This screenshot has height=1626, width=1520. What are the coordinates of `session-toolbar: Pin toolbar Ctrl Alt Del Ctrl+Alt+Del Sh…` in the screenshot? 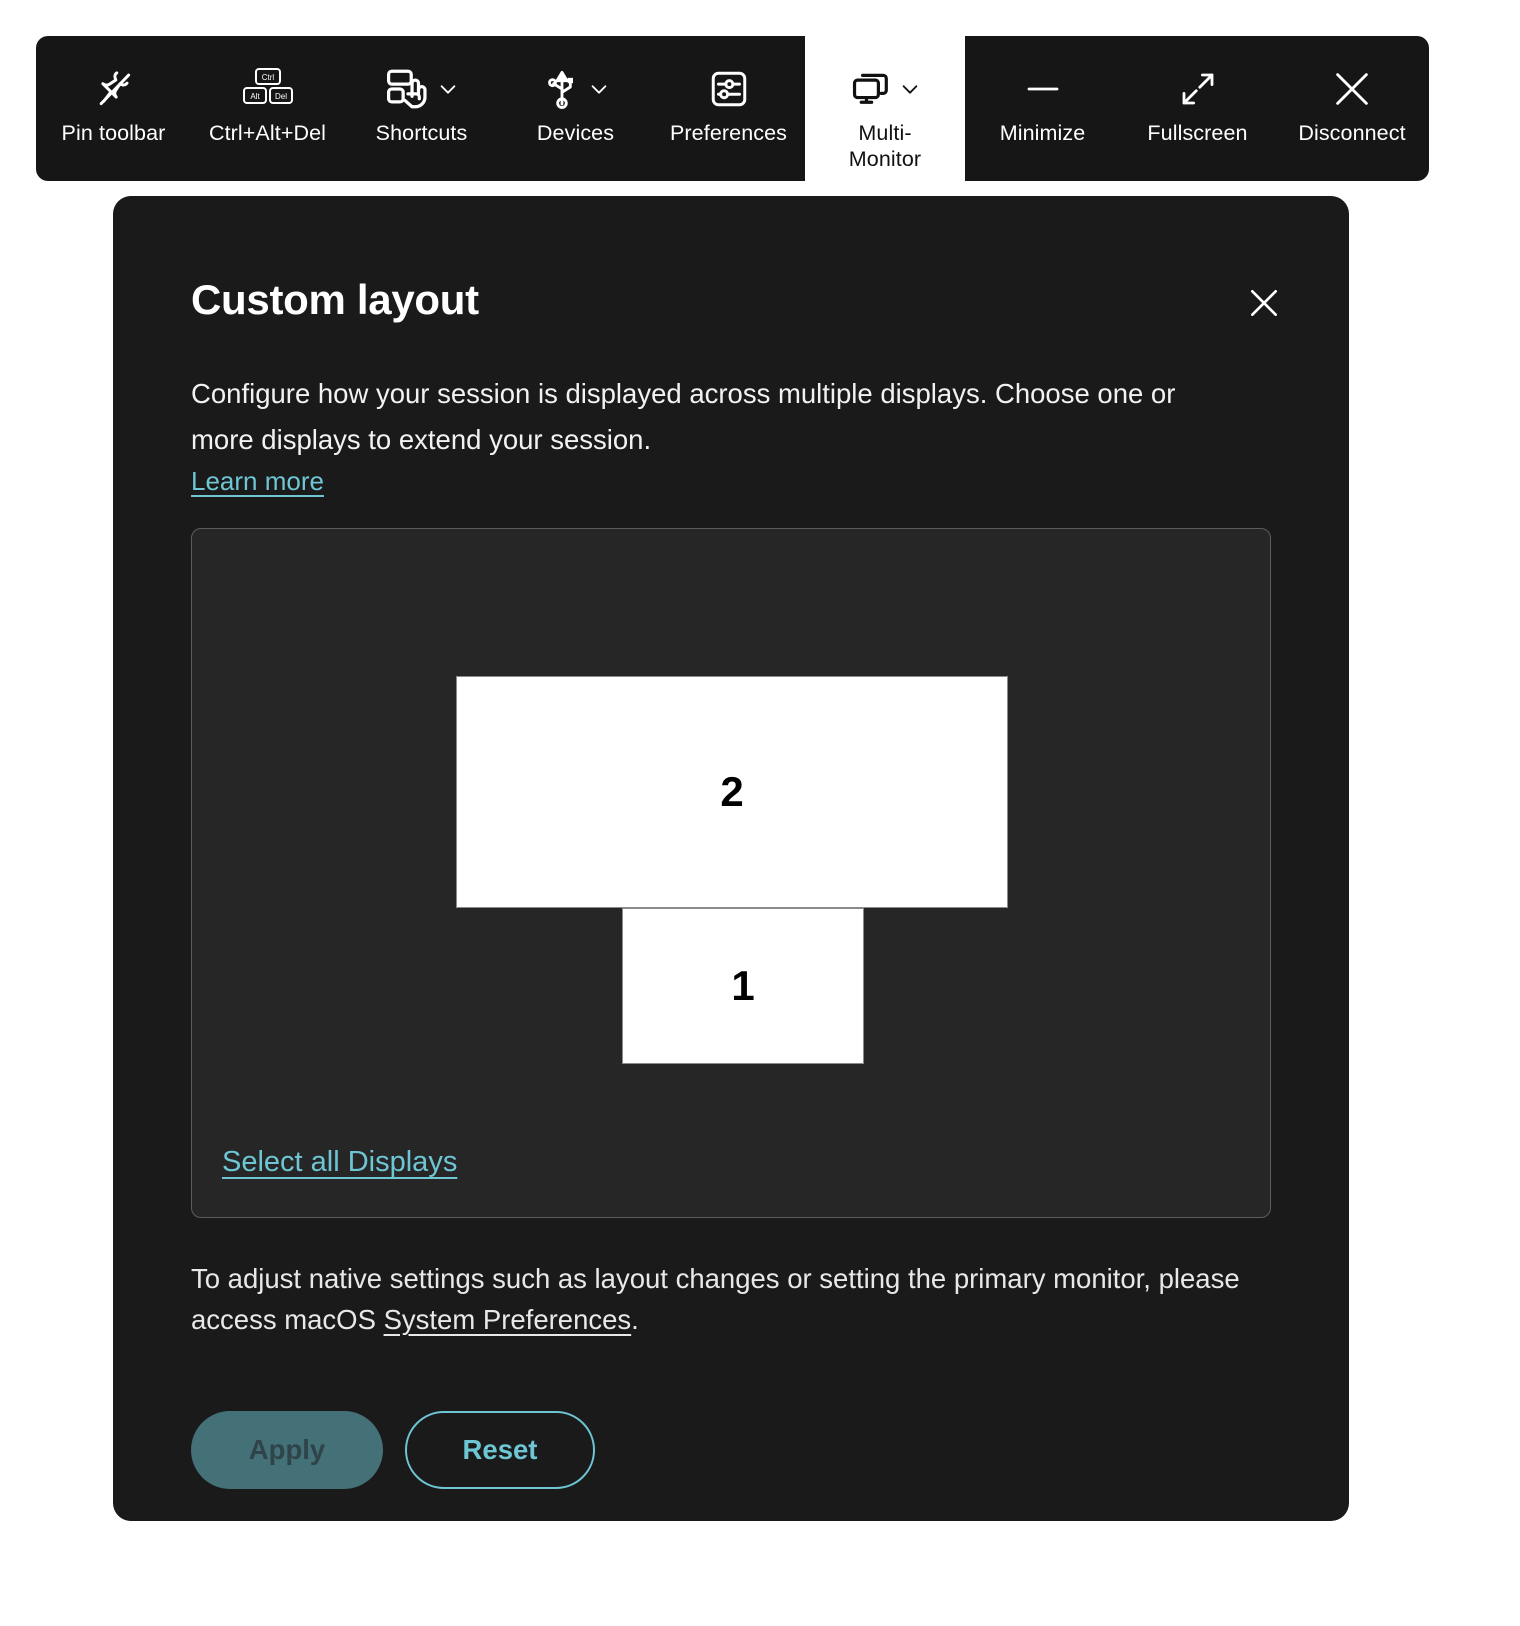 It's located at (732, 108).